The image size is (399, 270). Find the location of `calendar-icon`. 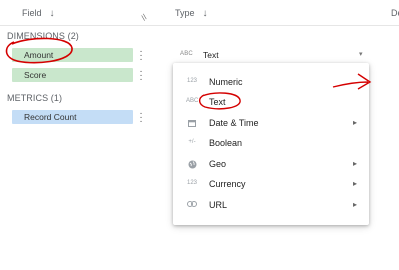

calendar-icon is located at coordinates (192, 124).